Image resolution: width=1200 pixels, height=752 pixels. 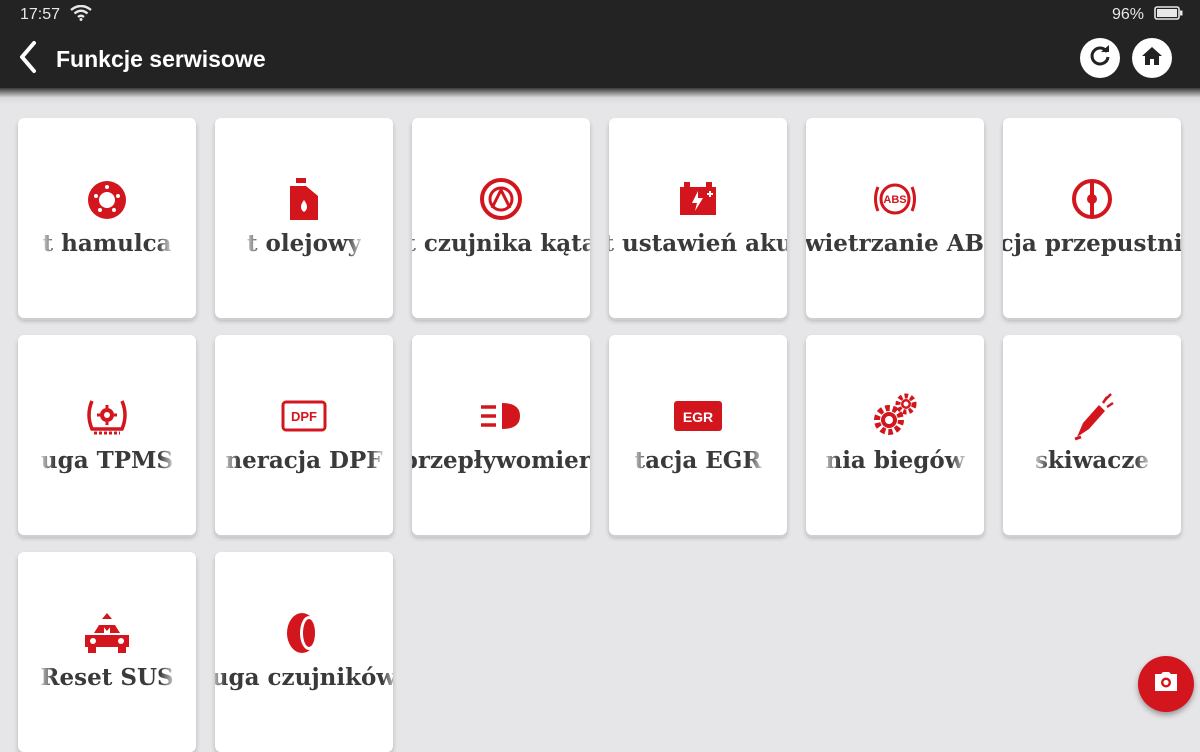 I want to click on svg-text: DPF, so click(x=304, y=416).